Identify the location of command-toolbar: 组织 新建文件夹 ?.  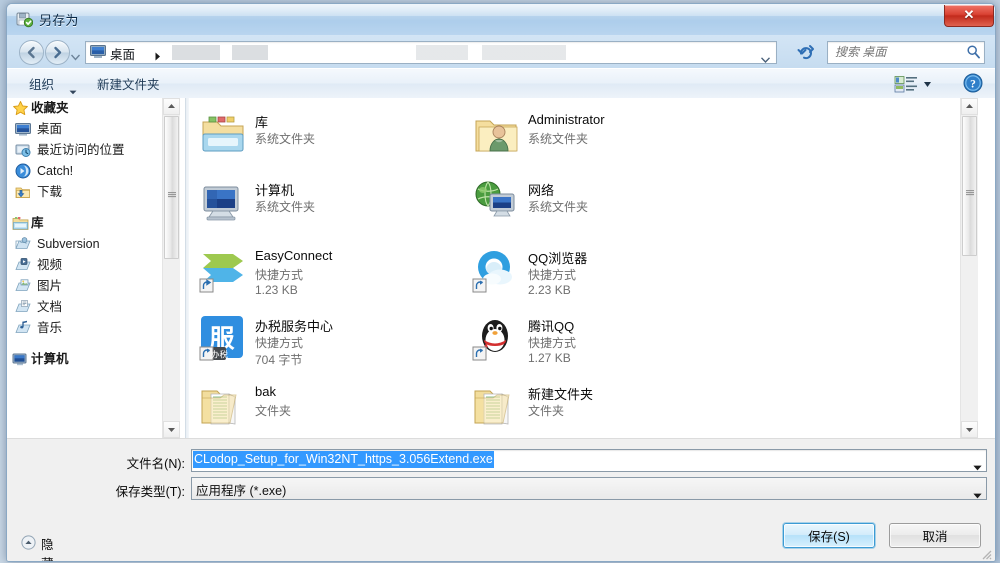
(501, 84).